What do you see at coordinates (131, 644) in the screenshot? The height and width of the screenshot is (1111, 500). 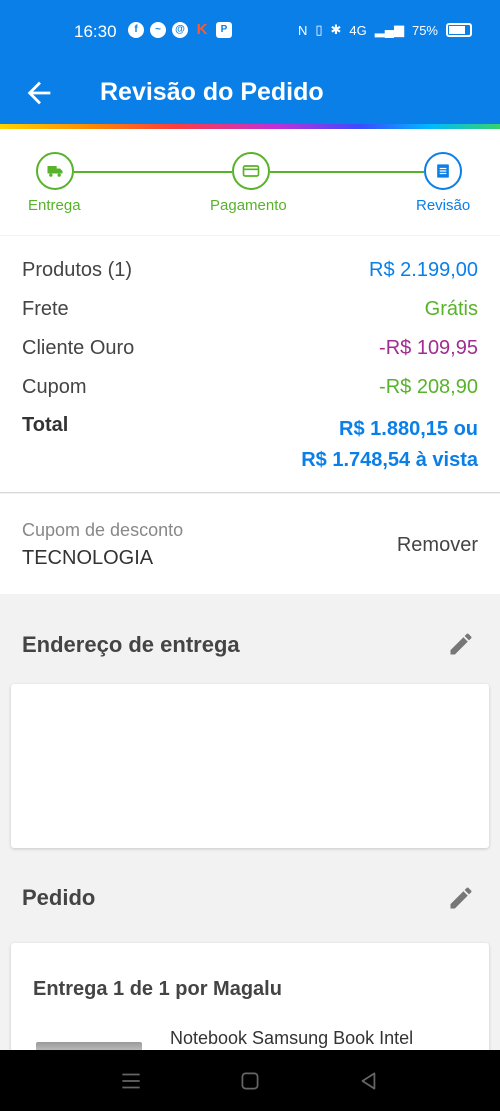 I see `address-section-title: Endereço de entrega` at bounding box center [131, 644].